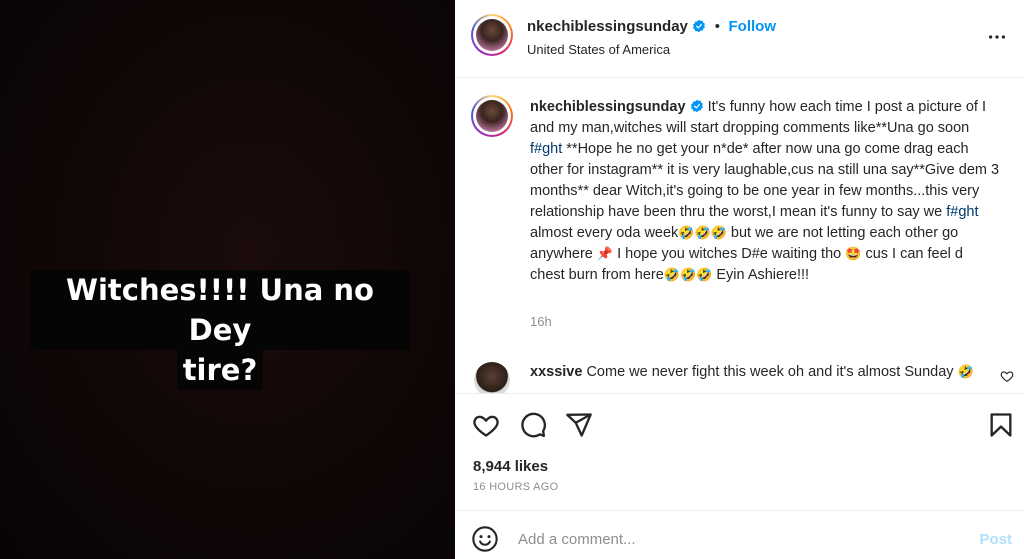 The image size is (1024, 559). I want to click on author-avatar, so click(492, 35).